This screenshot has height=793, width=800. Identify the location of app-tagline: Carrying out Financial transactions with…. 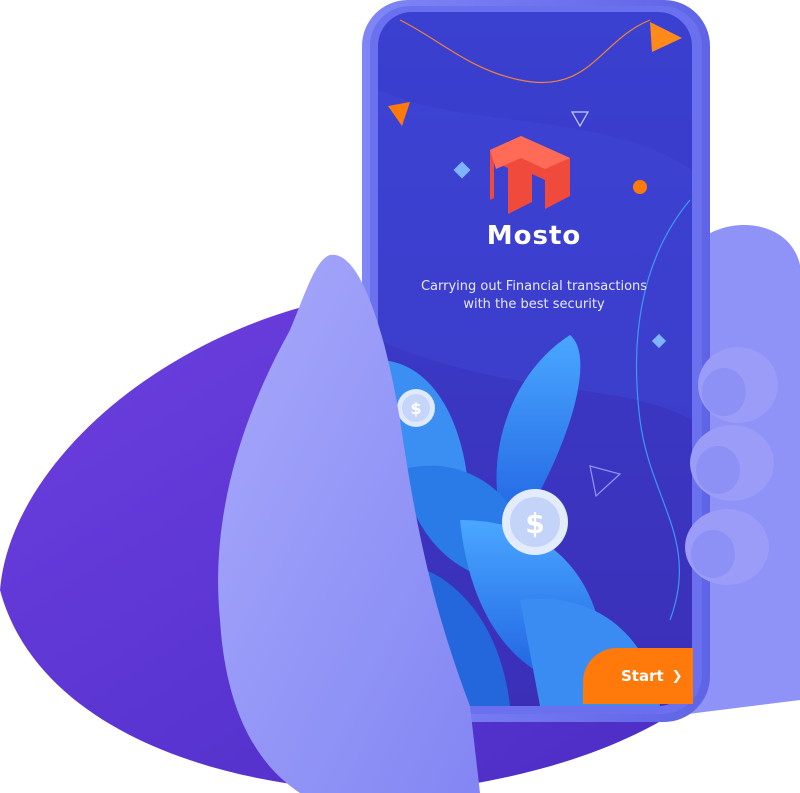
(534, 296).